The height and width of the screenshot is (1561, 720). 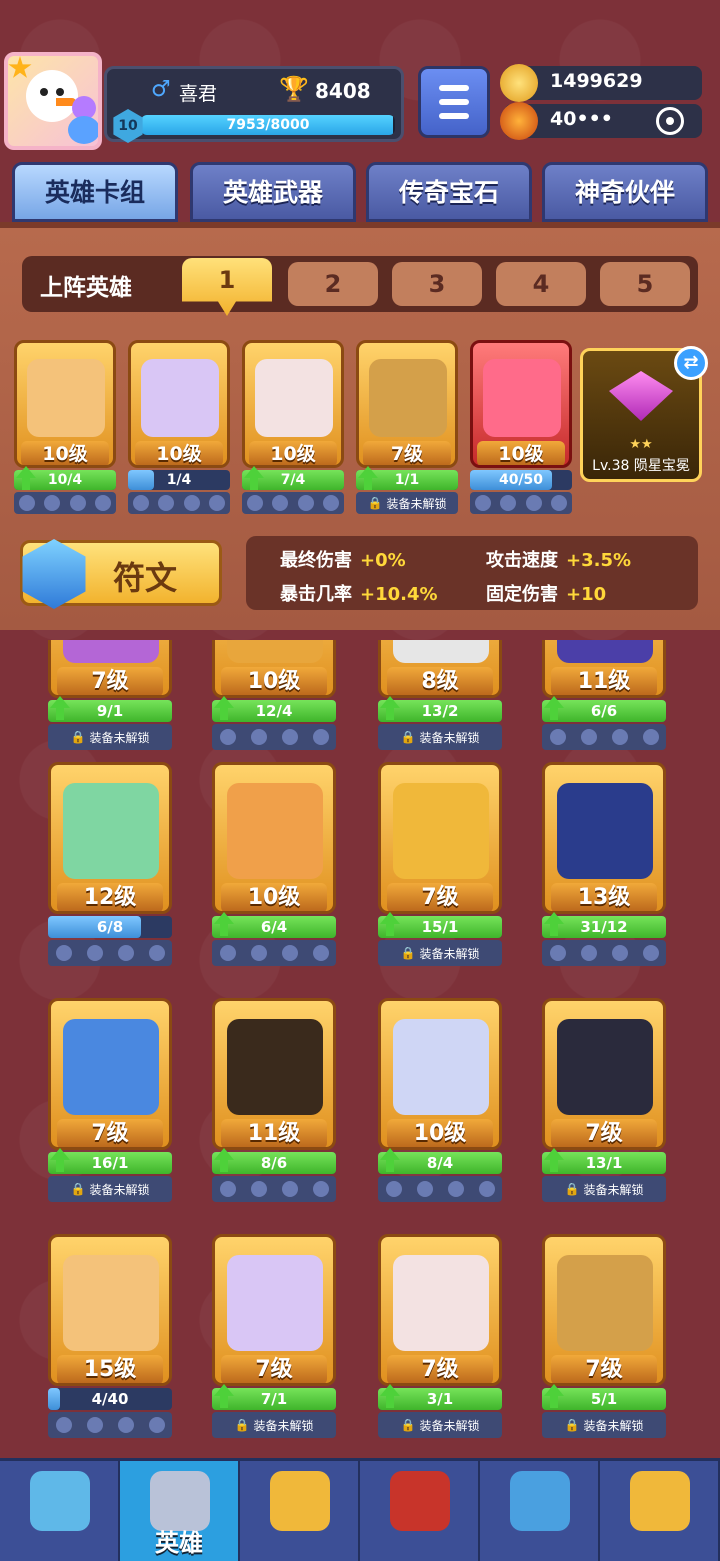 What do you see at coordinates (293, 427) in the screenshot?
I see `hero-card: 10级 7/4` at bounding box center [293, 427].